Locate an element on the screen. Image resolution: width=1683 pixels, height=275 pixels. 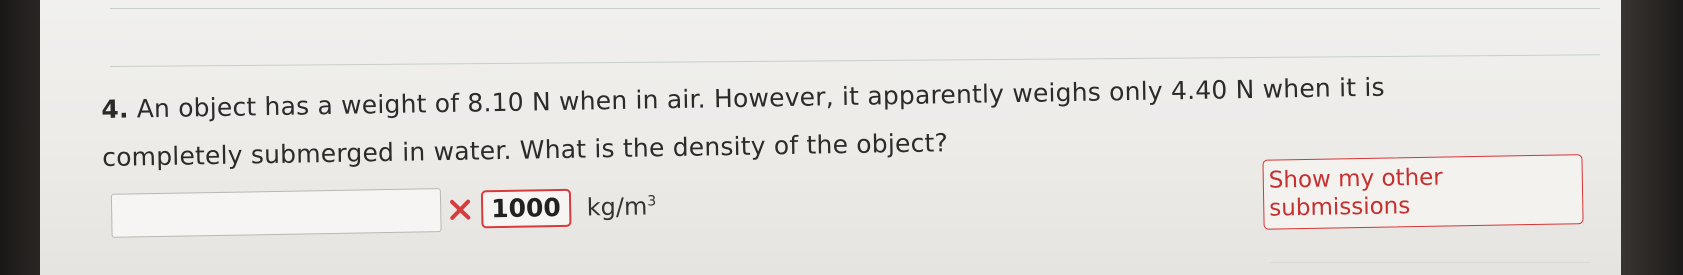
answer-row: 1000 kg/m3 is located at coordinates (383, 211).